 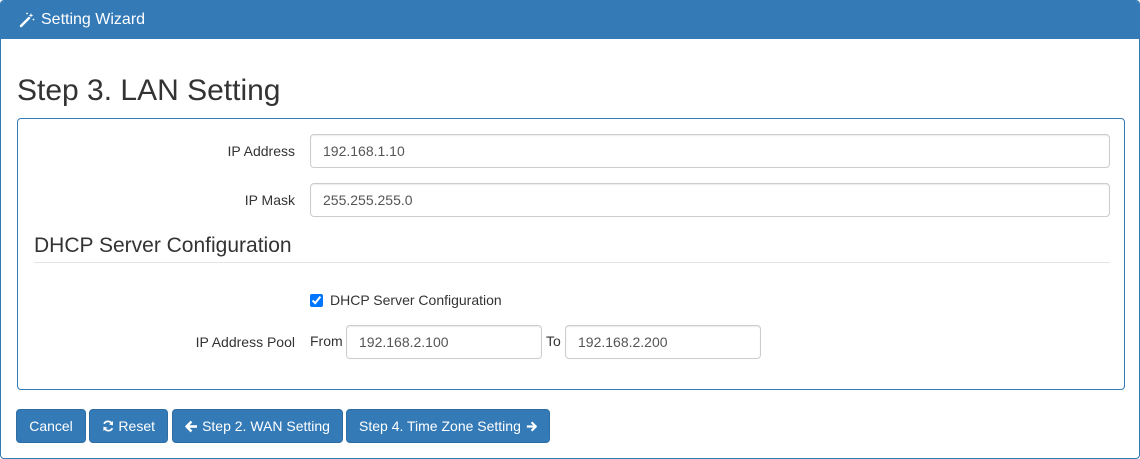 What do you see at coordinates (191, 426) in the screenshot?
I see `arrow-left-icon` at bounding box center [191, 426].